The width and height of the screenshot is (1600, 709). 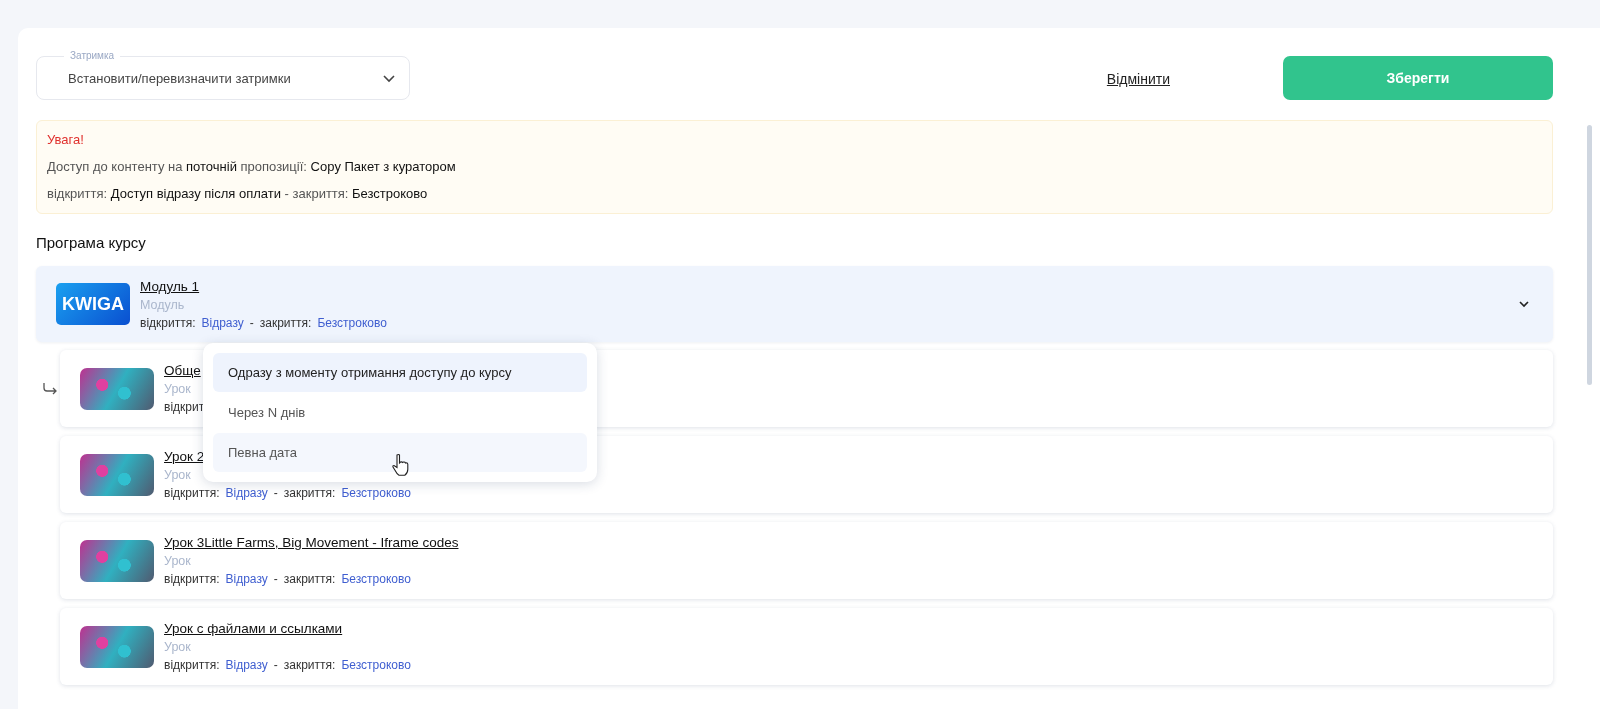 What do you see at coordinates (91, 242) in the screenshot?
I see `section-title: Програма курсу` at bounding box center [91, 242].